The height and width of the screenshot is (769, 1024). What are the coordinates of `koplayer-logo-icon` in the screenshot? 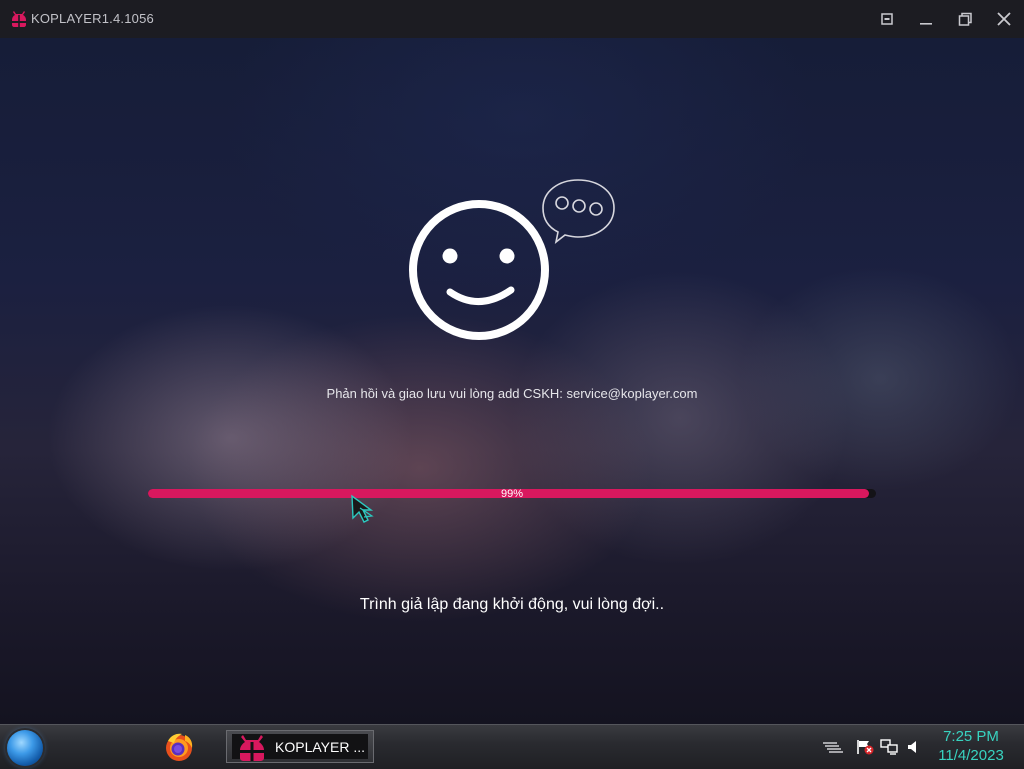 It's located at (19, 19).